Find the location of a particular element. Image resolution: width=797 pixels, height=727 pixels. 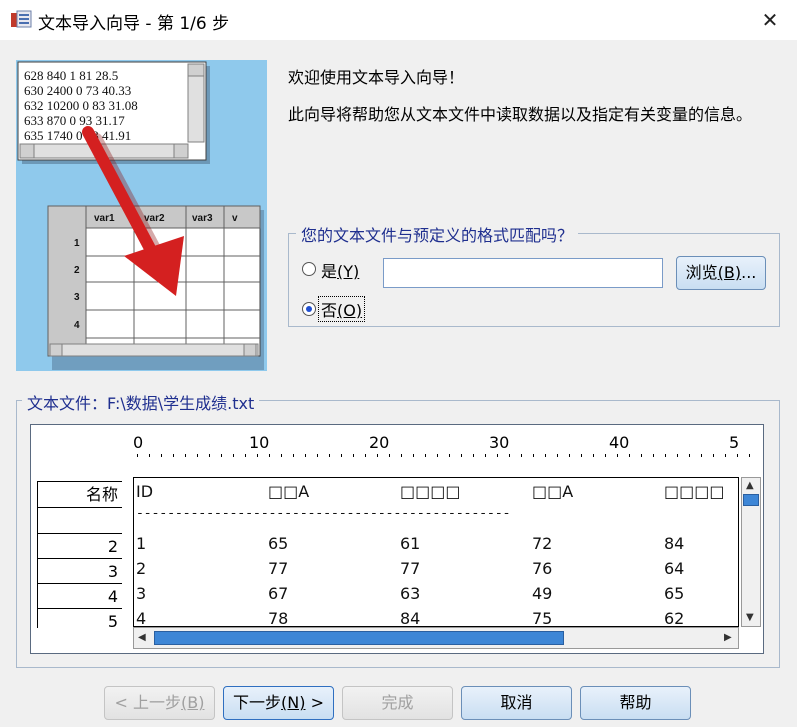

next-button: 下一步(N) > is located at coordinates (278, 703).